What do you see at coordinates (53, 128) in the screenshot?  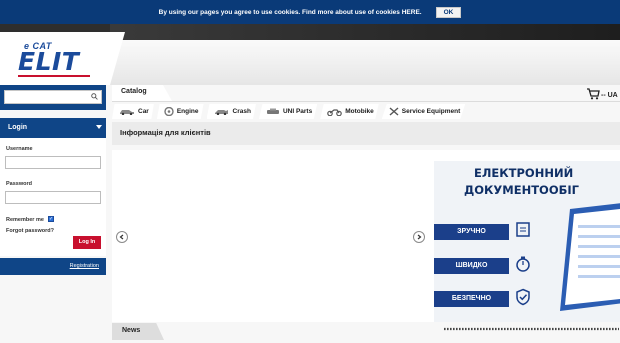 I see `login-header: Login` at bounding box center [53, 128].